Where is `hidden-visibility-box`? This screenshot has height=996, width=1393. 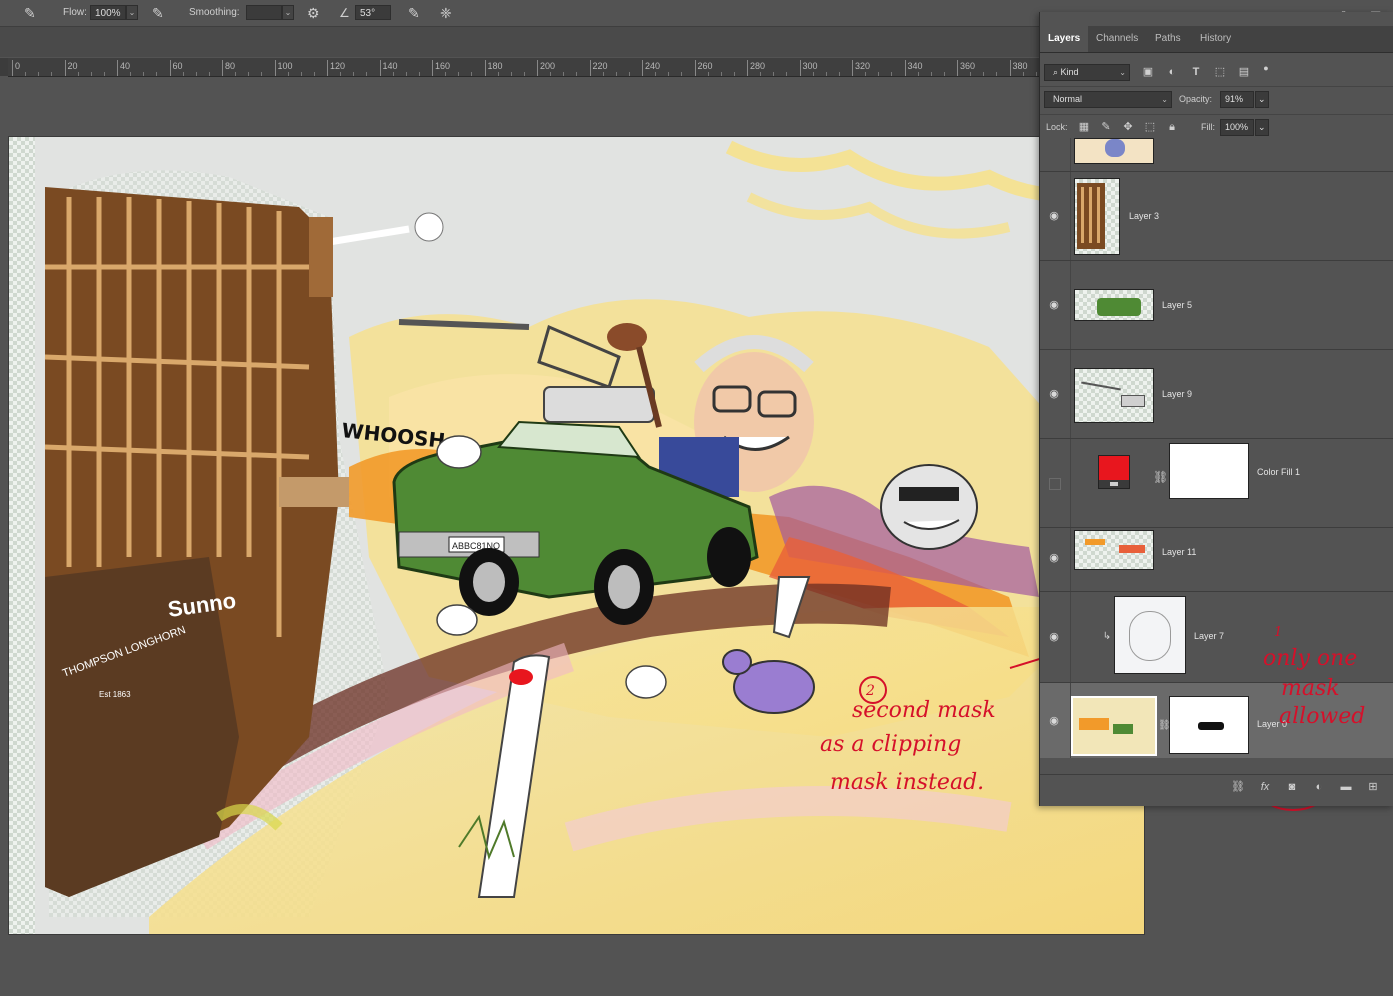 hidden-visibility-box is located at coordinates (1055, 484).